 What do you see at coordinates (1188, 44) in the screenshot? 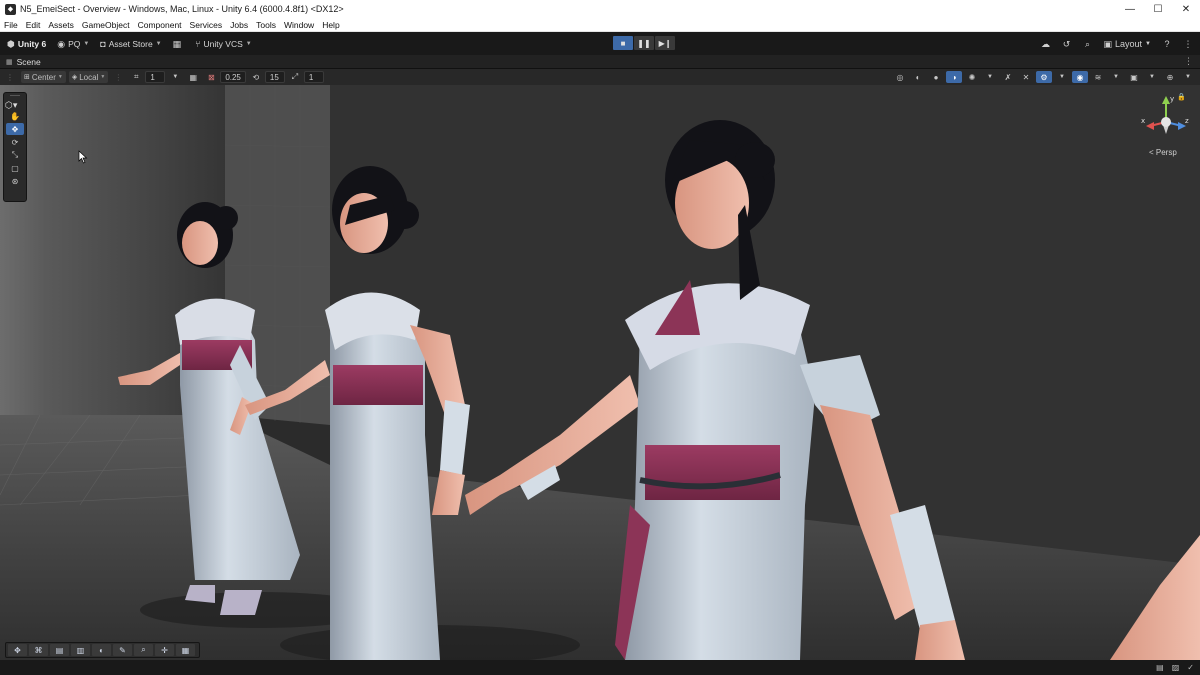
I see `toolbar-more-button: ⋮` at bounding box center [1188, 44].